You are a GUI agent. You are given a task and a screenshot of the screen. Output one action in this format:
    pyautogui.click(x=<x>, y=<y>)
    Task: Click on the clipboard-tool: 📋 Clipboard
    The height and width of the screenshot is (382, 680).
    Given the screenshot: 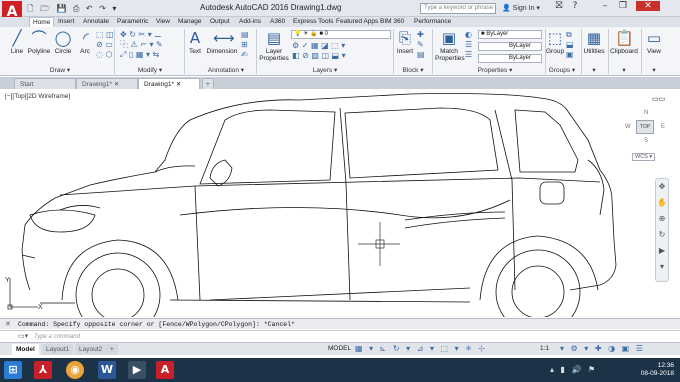 What is the action you would take?
    pyautogui.click(x=624, y=42)
    